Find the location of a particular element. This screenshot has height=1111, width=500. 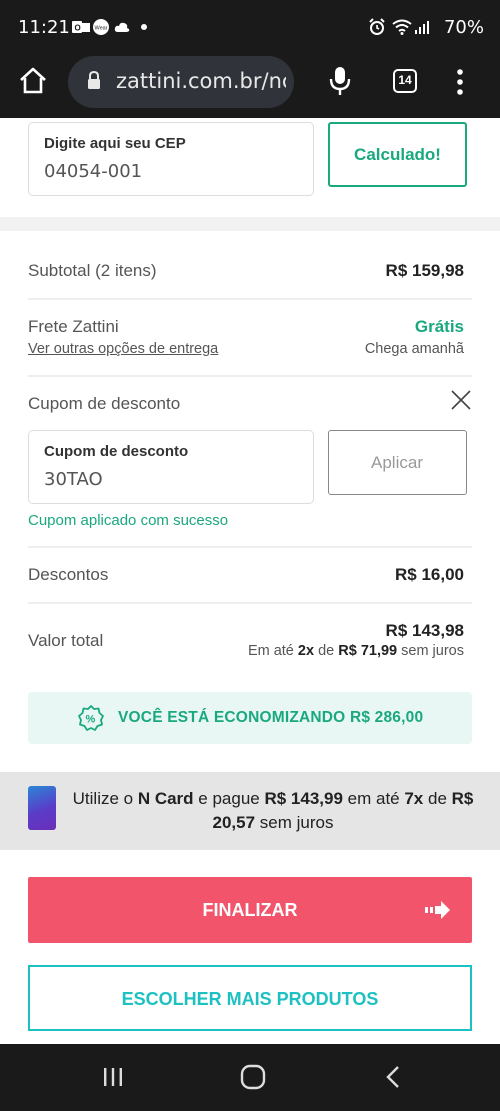

installments-prefix: Em até is located at coordinates (270, 651).